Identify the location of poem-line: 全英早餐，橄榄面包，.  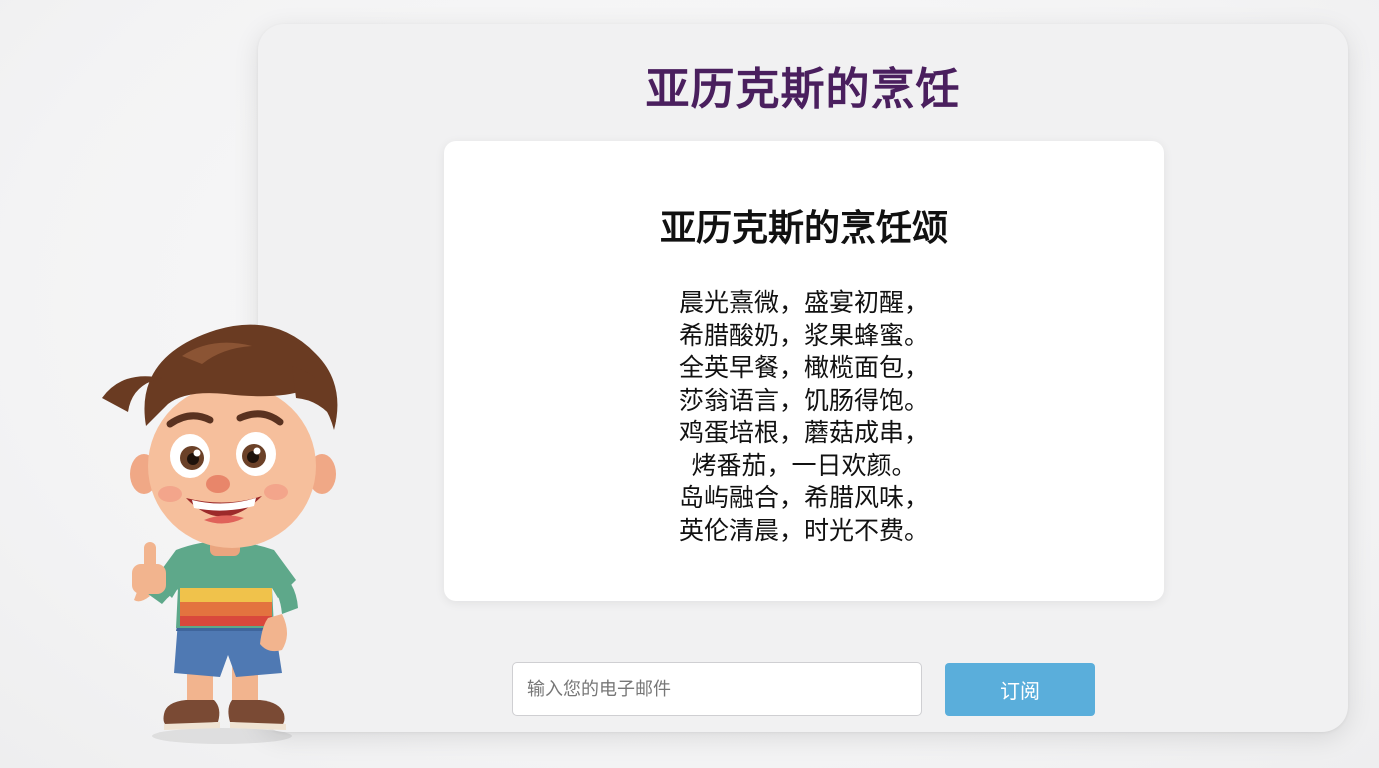
(803, 367).